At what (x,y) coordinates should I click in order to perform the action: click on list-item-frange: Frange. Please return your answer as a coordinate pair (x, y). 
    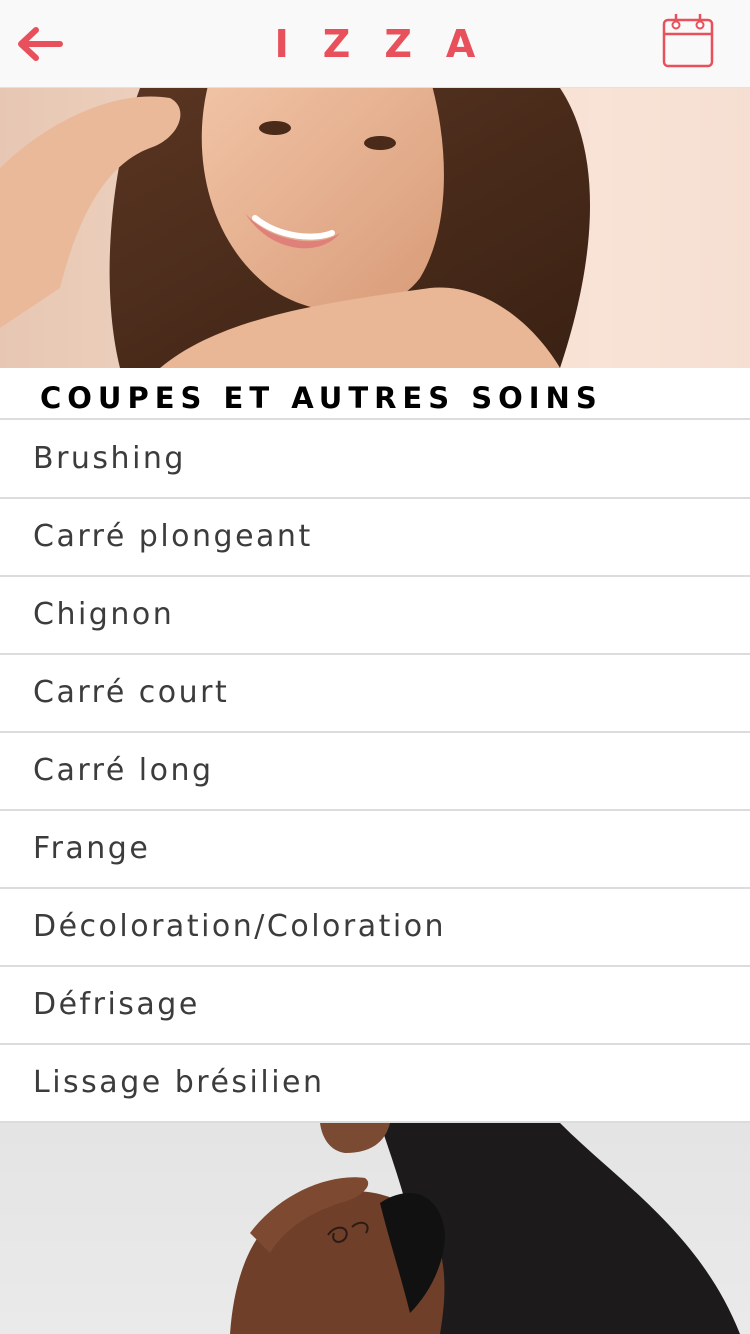
    Looking at the image, I should click on (375, 850).